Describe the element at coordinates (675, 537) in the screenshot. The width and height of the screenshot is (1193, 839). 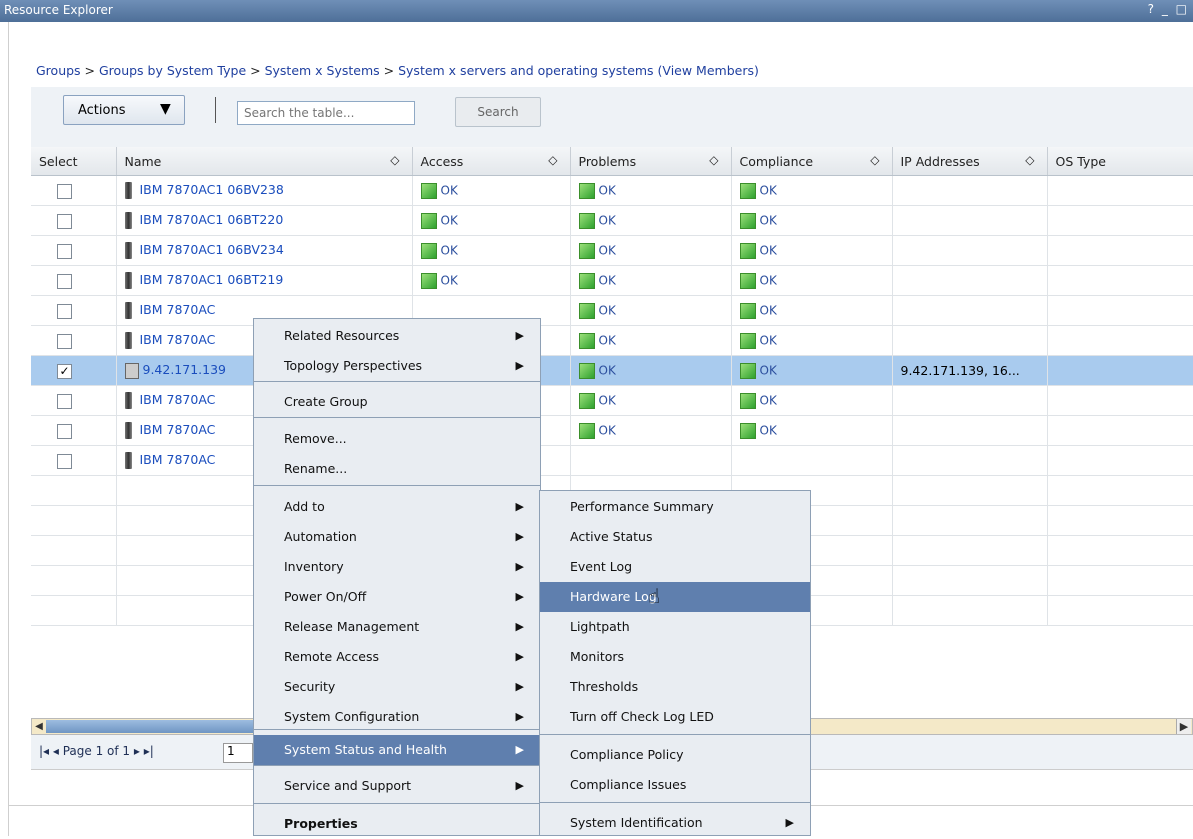
I see `submenu-item-active-status: Active Status` at that location.